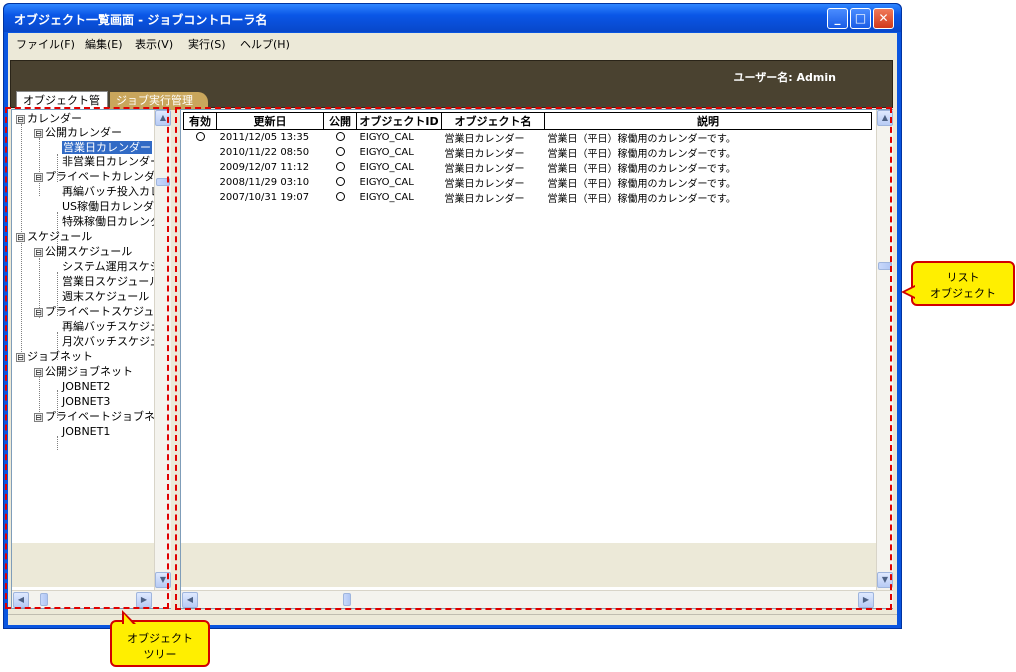 This screenshot has height=672, width=1016. What do you see at coordinates (883, 18) in the screenshot?
I see `close-button: ✕` at bounding box center [883, 18].